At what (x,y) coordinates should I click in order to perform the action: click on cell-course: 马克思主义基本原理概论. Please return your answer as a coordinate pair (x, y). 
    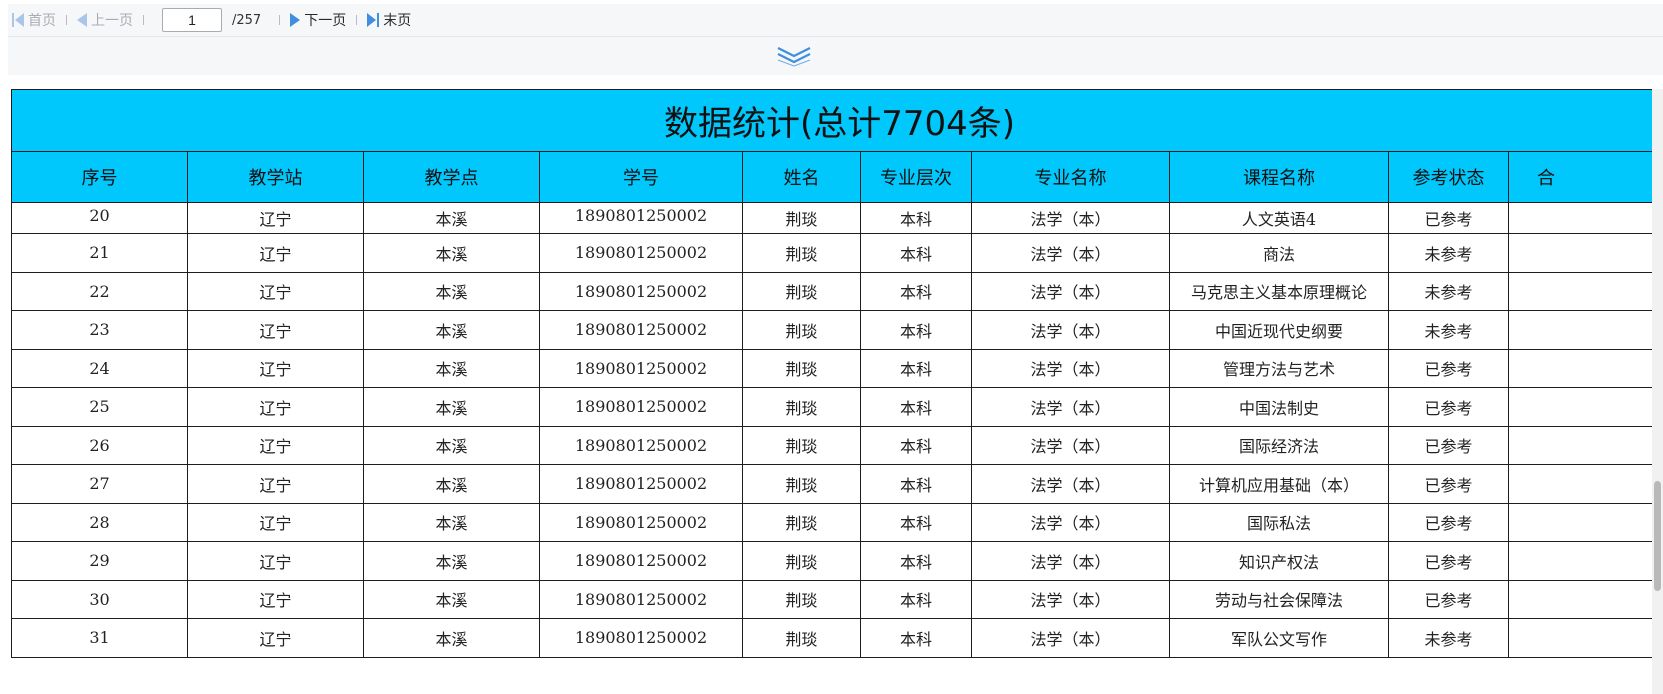
    Looking at the image, I should click on (1279, 291).